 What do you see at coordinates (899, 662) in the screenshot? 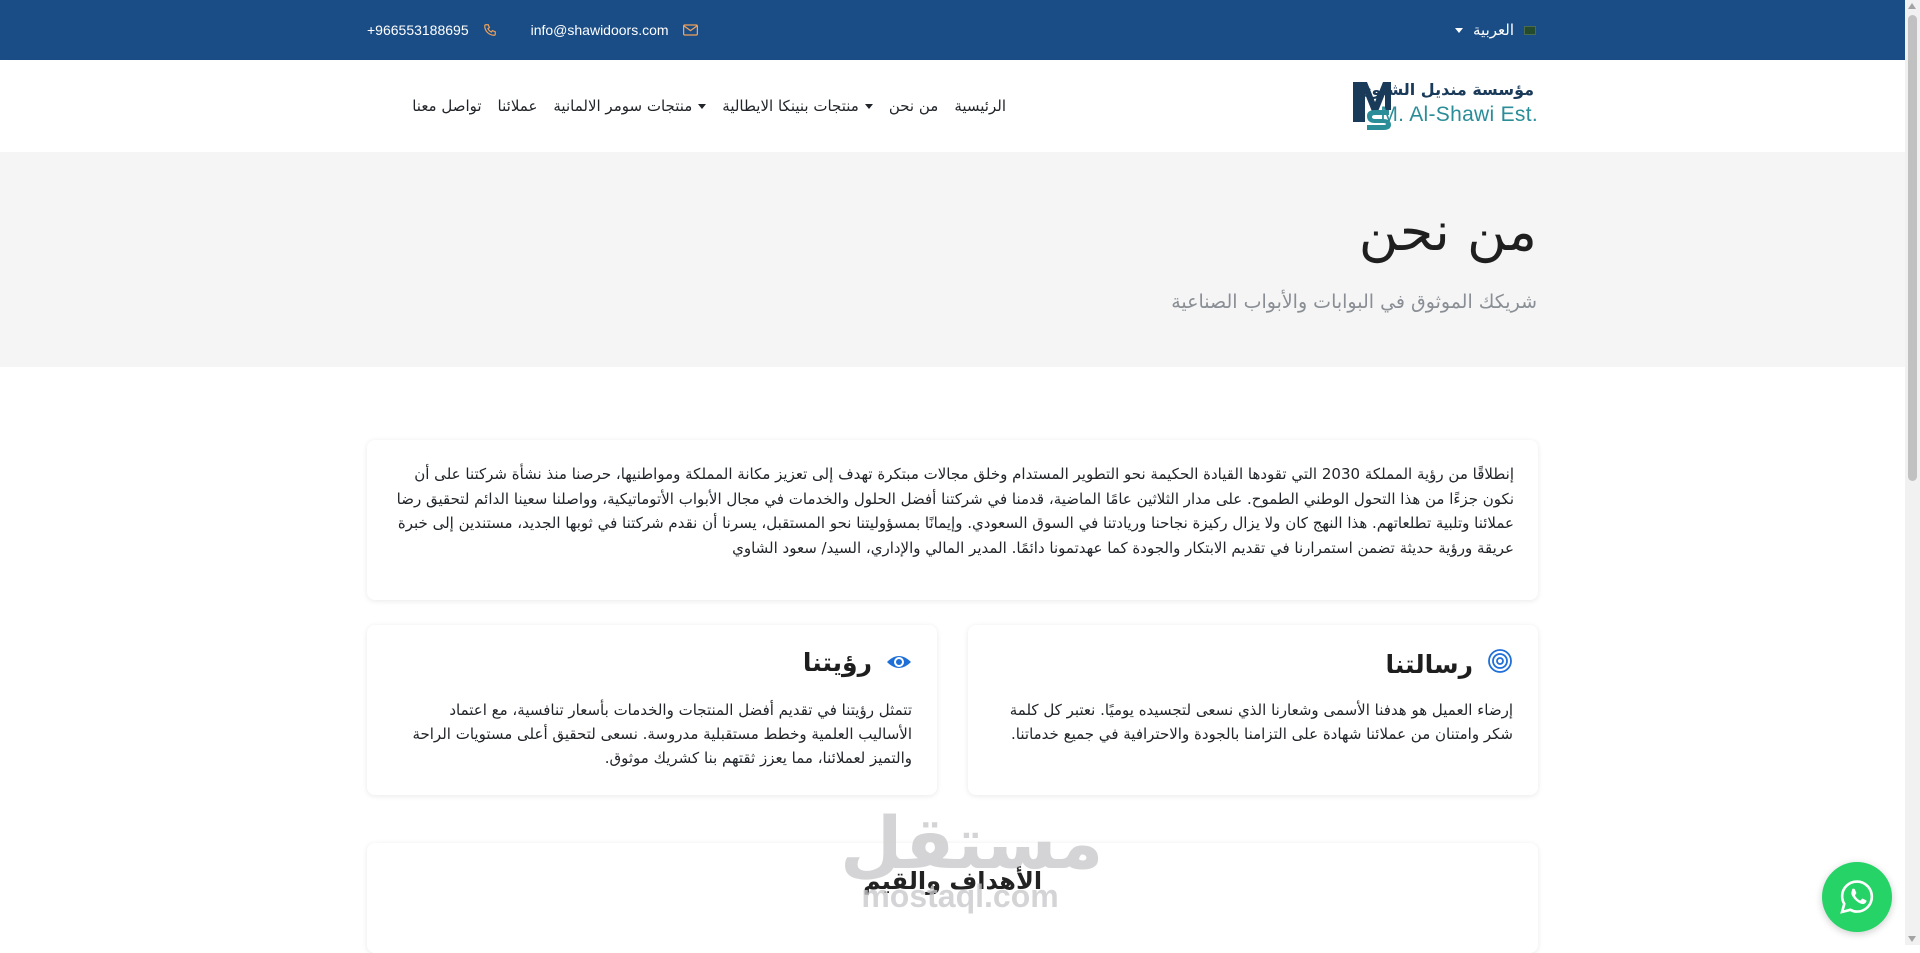
I see `eye-icon` at bounding box center [899, 662].